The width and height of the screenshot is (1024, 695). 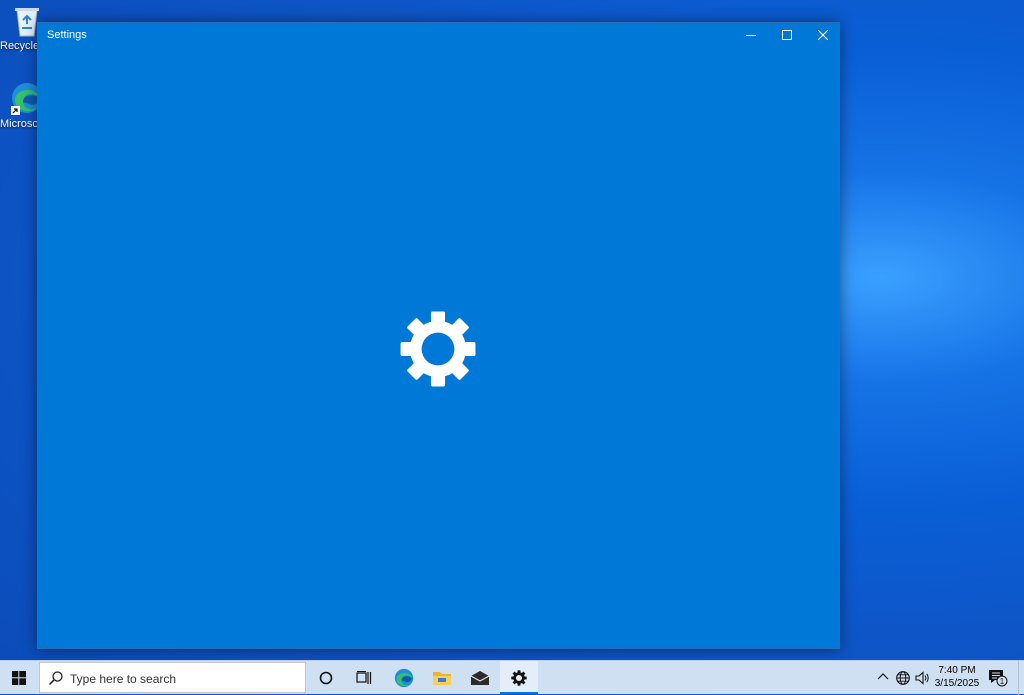 I want to click on chevron-up-icon, so click(x=883, y=677).